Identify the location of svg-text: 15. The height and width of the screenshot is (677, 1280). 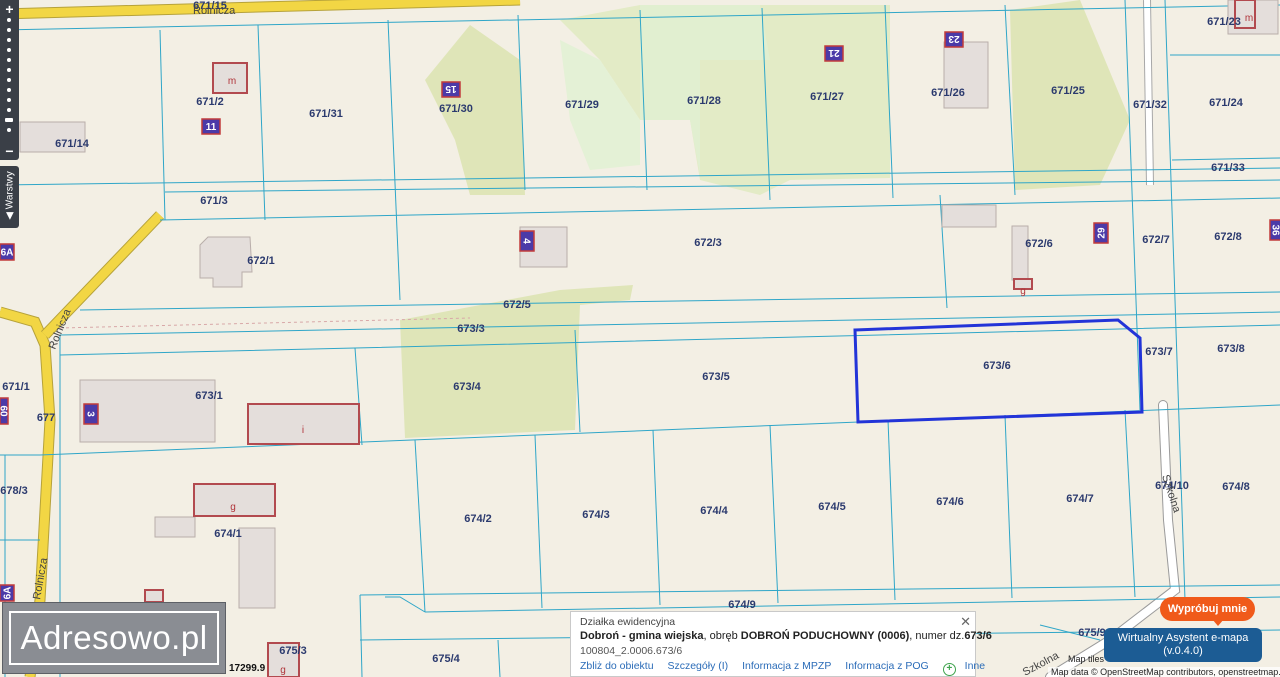
(451, 88).